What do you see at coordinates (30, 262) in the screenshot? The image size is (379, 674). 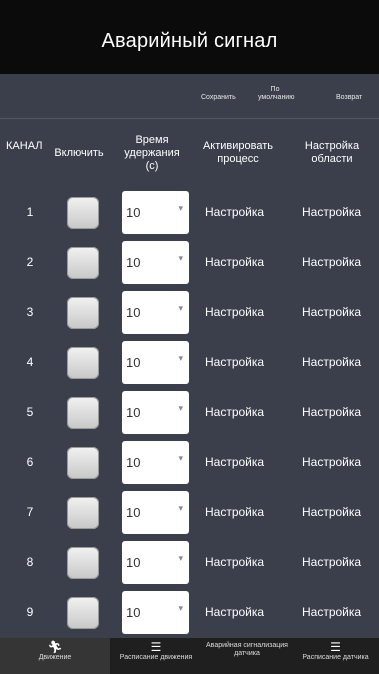 I see `channel-number: 2` at bounding box center [30, 262].